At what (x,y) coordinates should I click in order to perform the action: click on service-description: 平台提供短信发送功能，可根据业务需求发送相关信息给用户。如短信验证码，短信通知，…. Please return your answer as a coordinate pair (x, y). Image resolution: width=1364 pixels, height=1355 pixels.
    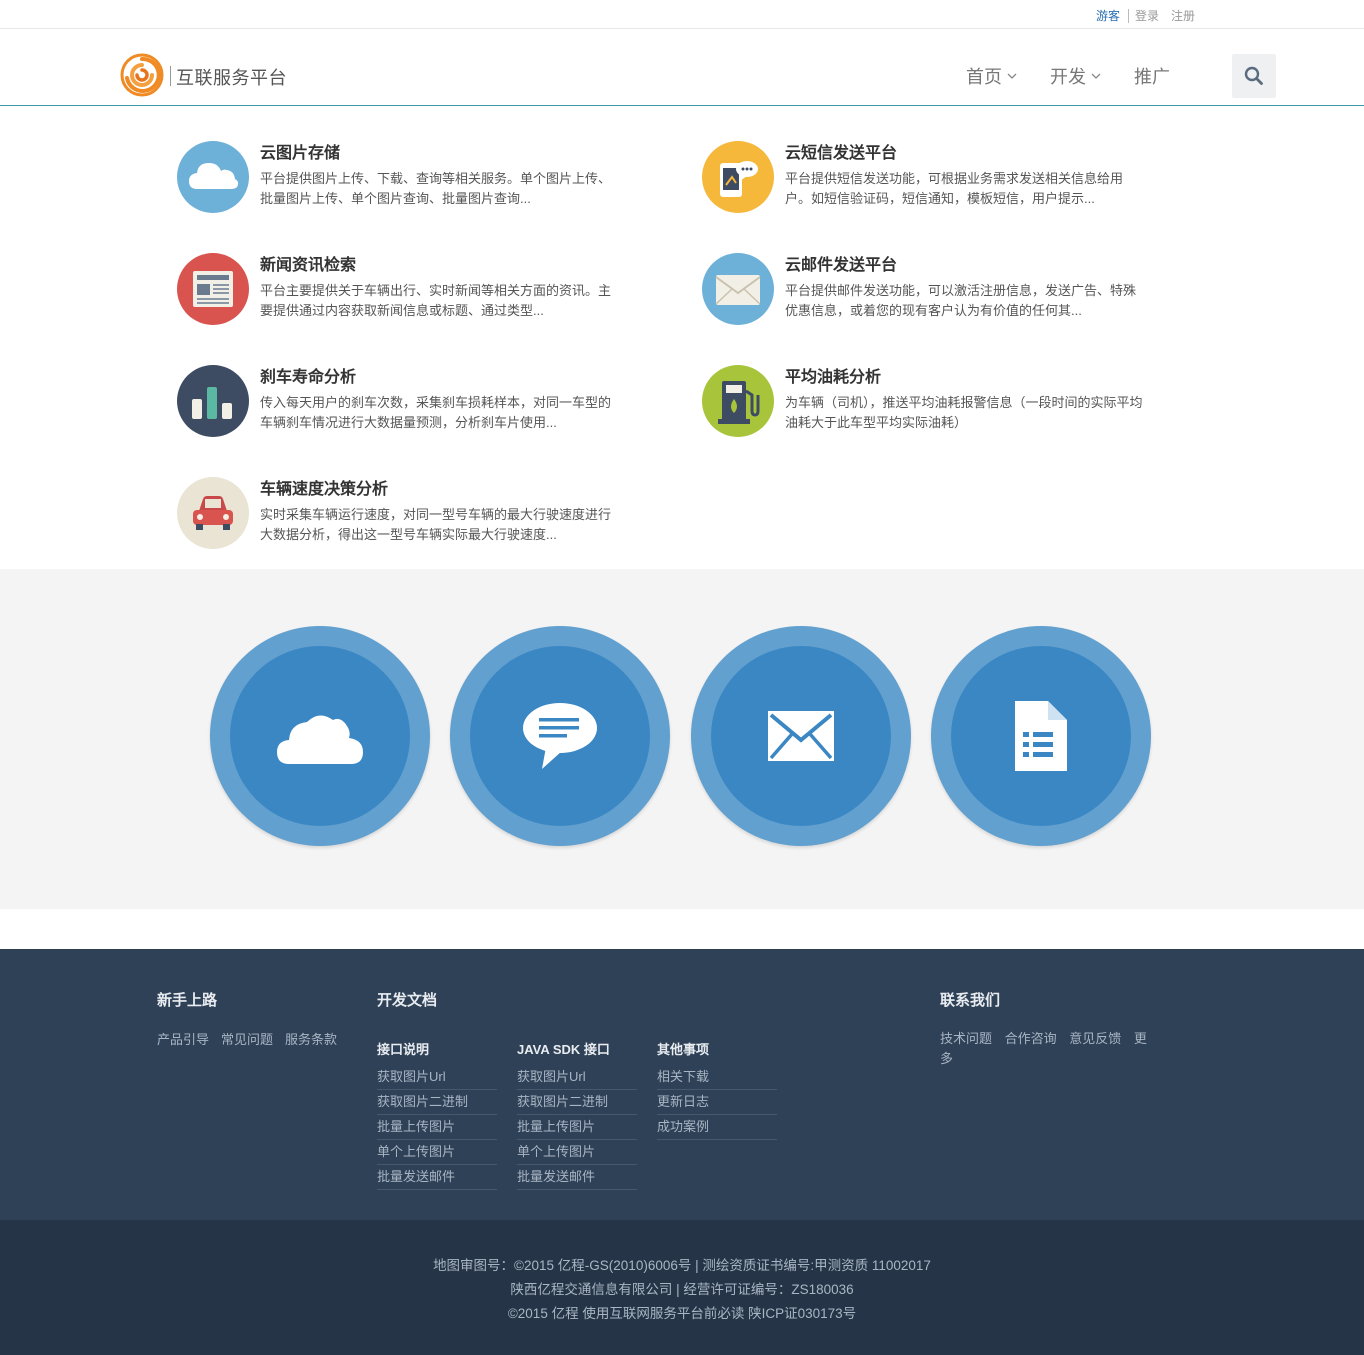
    Looking at the image, I should click on (954, 188).